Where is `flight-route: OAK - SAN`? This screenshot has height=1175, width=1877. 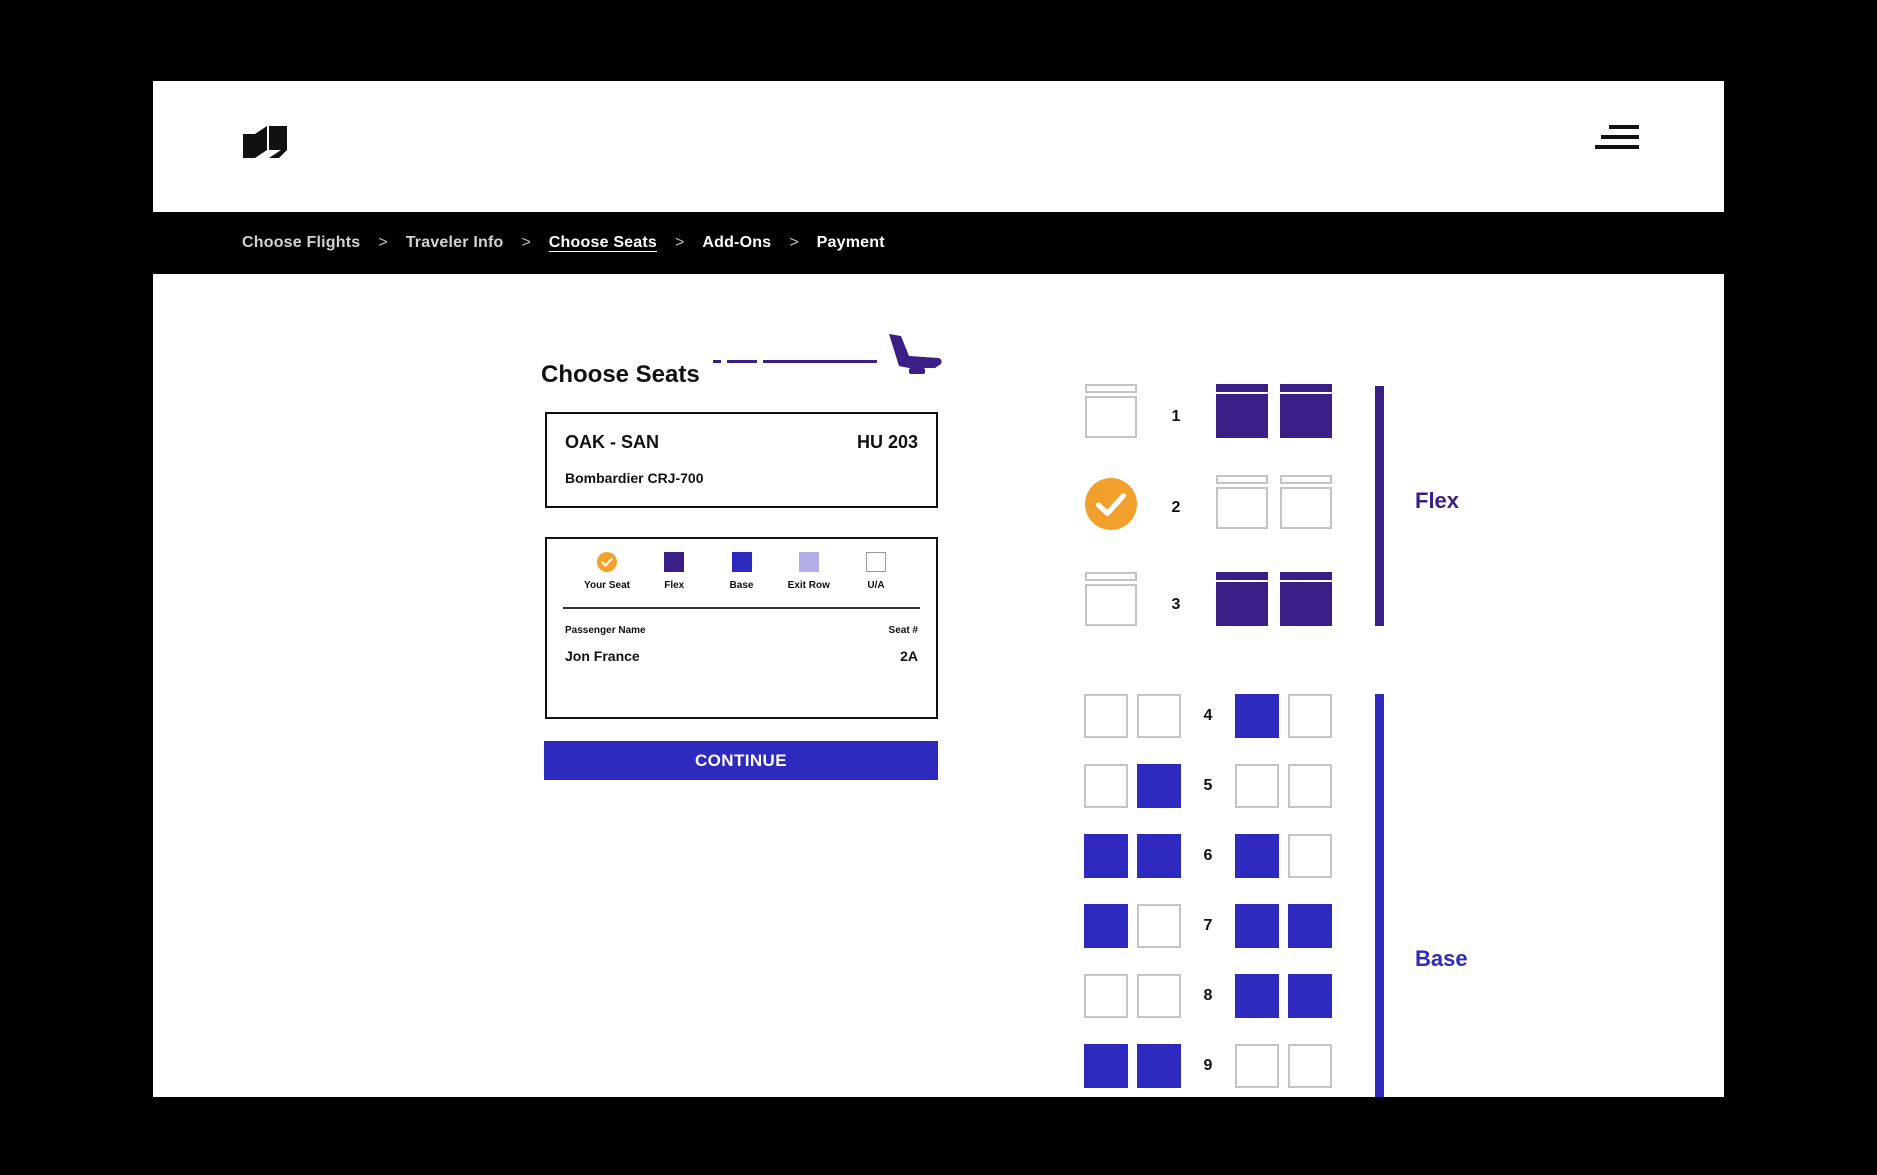
flight-route: OAK - SAN is located at coordinates (612, 442).